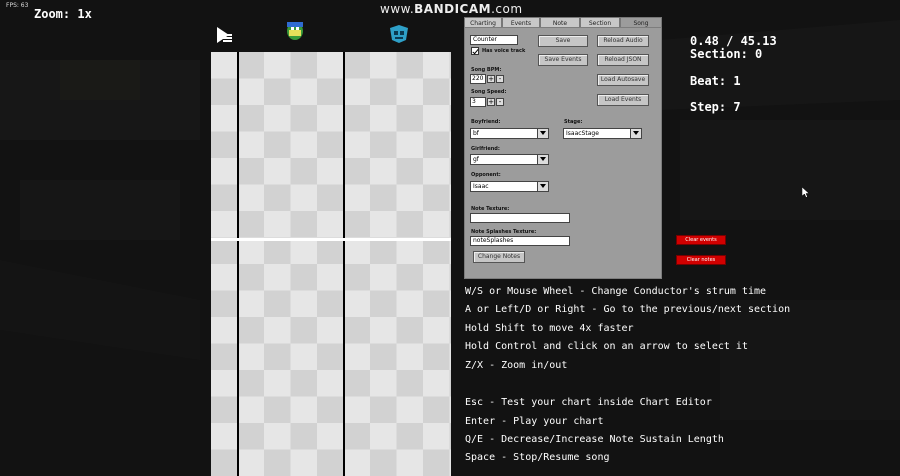  I want to click on opponent-dropdown: Isaac, so click(509, 186).